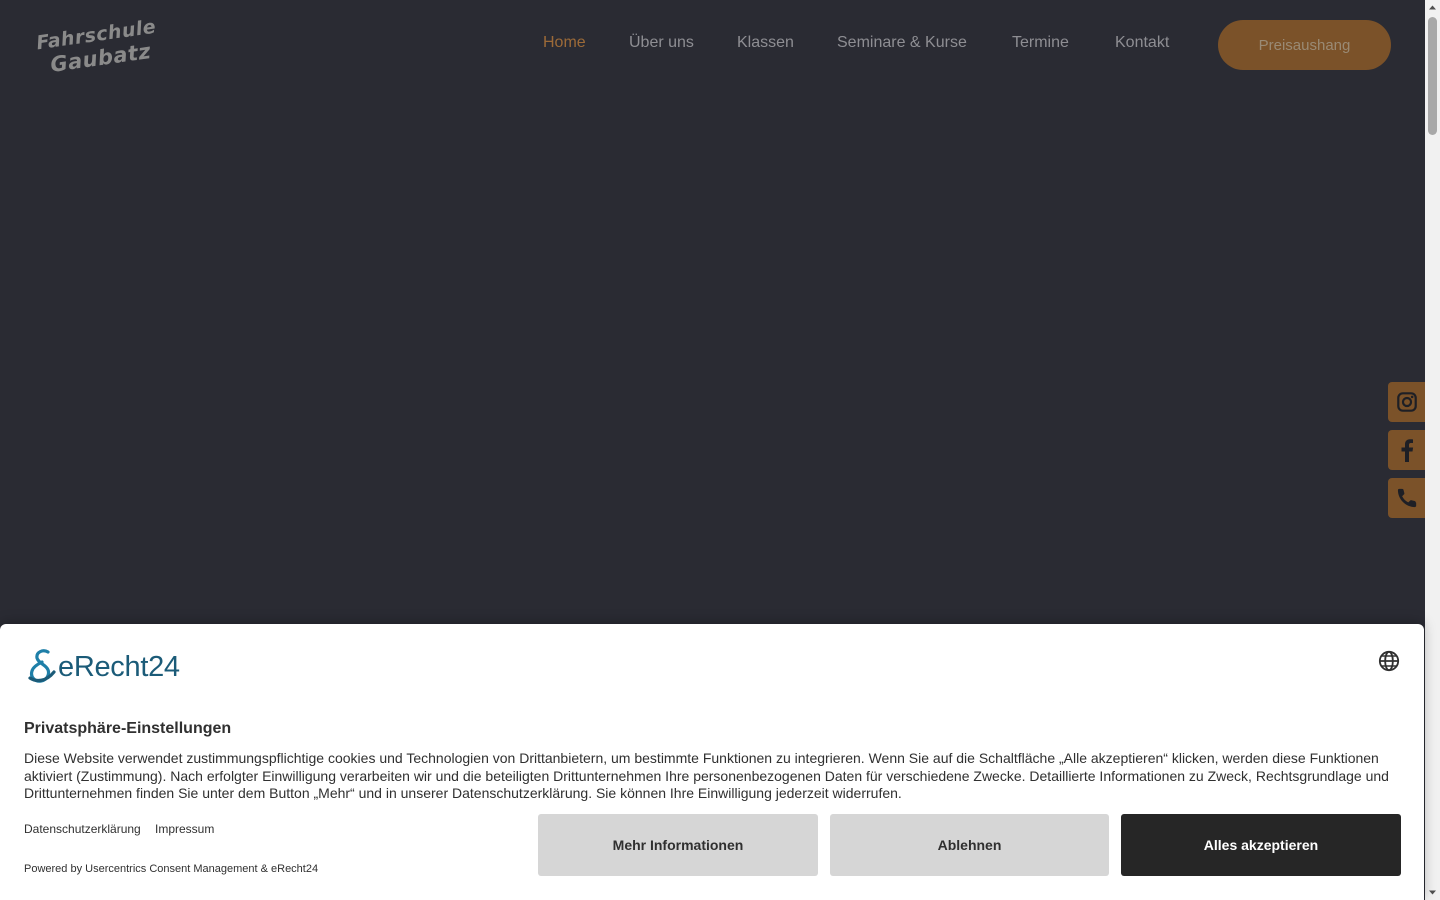 This screenshot has width=1440, height=900. Describe the element at coordinates (765, 43) in the screenshot. I see `nav-item-klassen: Klassen` at that location.